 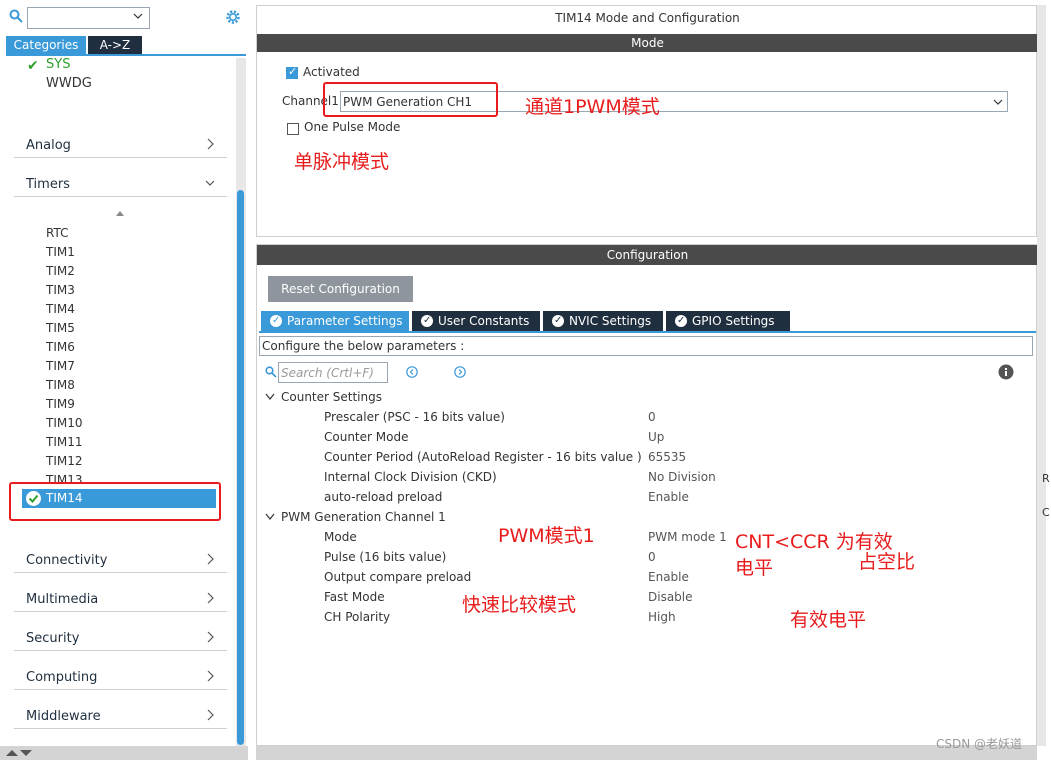 What do you see at coordinates (687, 537) in the screenshot?
I see `param-value: PWM mode 1` at bounding box center [687, 537].